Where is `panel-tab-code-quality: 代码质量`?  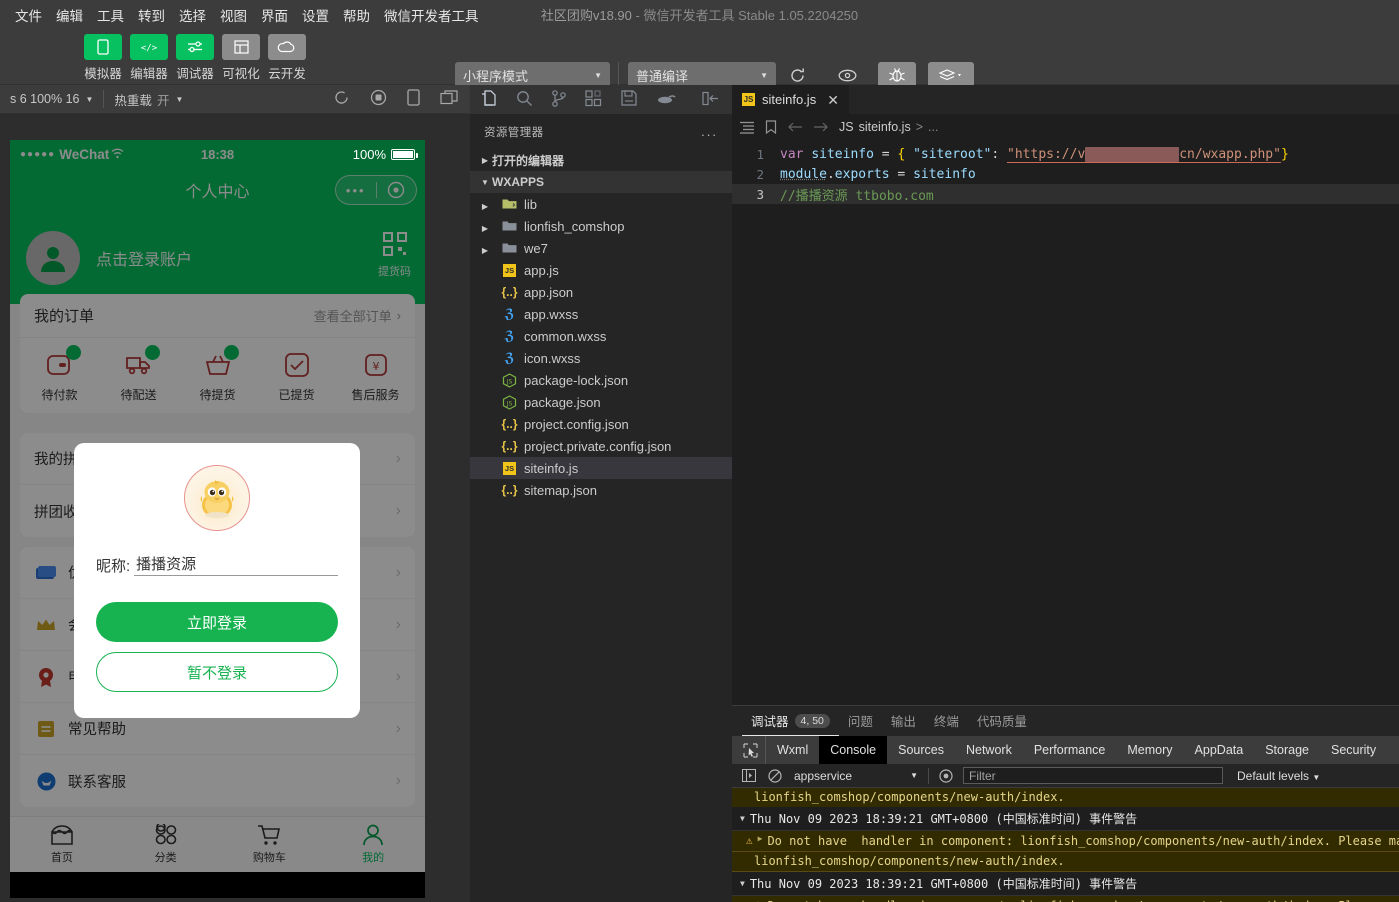
panel-tab-code-quality: 代码质量 is located at coordinates (1002, 721).